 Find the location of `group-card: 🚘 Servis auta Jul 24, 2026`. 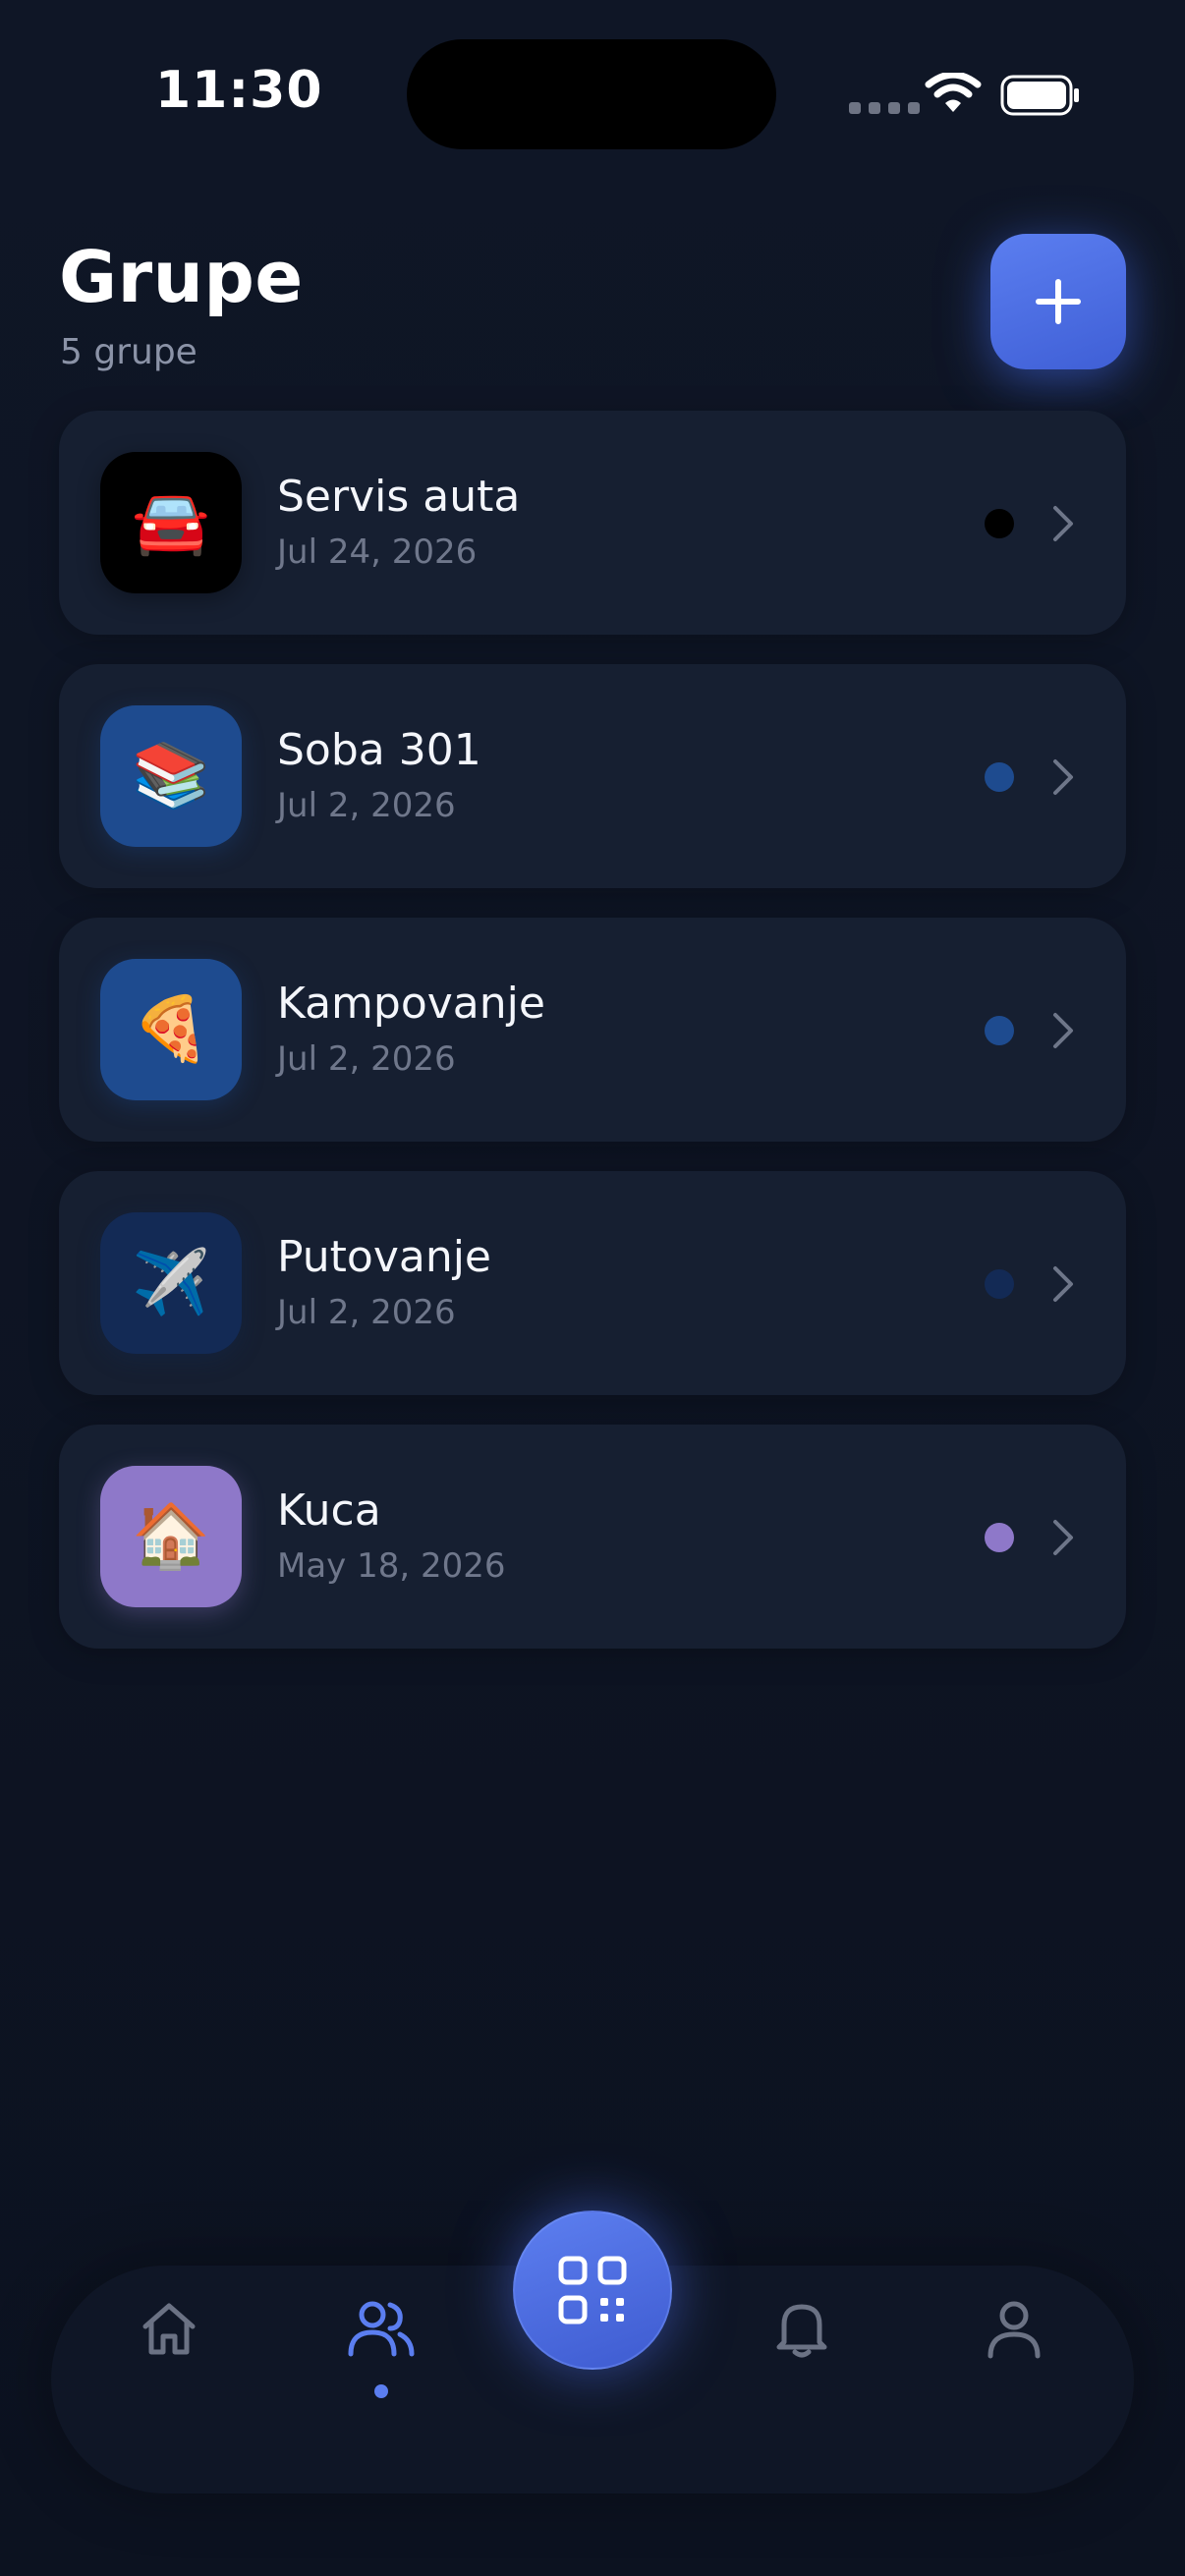

group-card: 🚘 Servis auta Jul 24, 2026 is located at coordinates (592, 523).